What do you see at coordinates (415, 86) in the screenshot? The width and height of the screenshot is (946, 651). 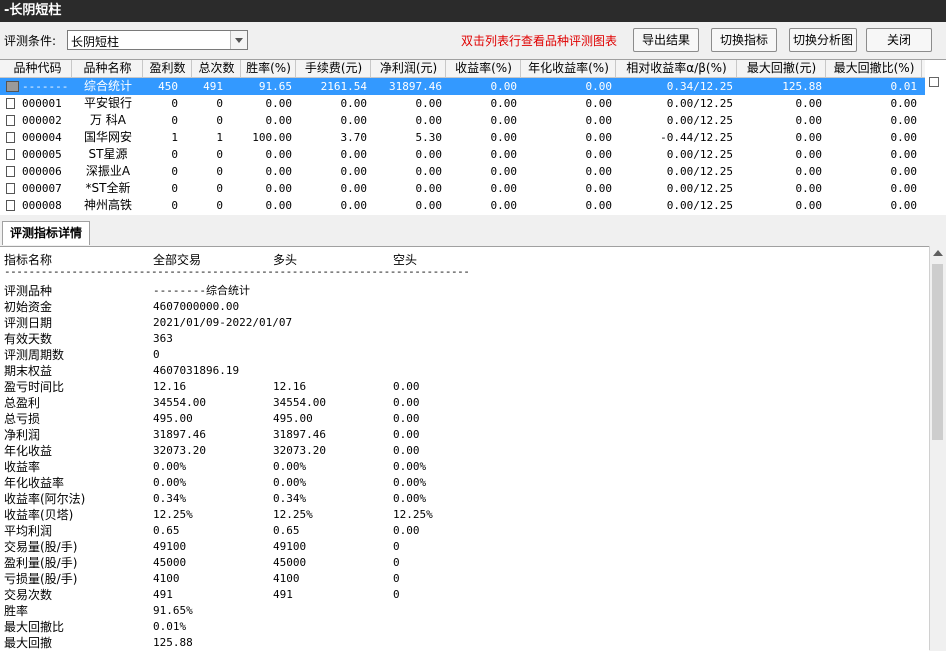 I see `table-cell: 31897.46` at bounding box center [415, 86].